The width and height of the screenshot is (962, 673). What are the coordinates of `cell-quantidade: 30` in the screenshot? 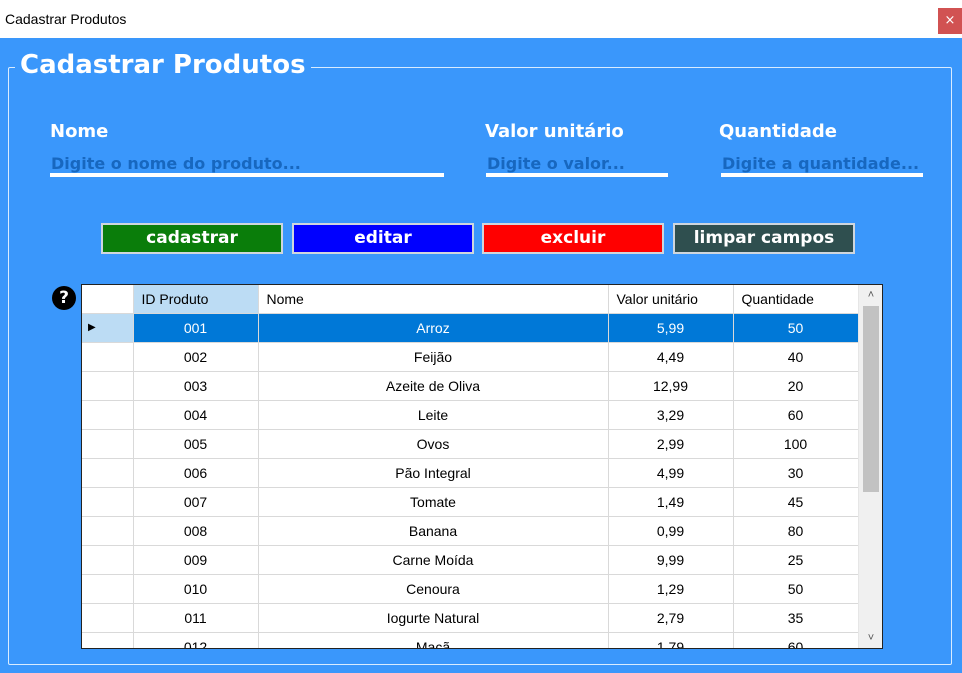 It's located at (796, 473).